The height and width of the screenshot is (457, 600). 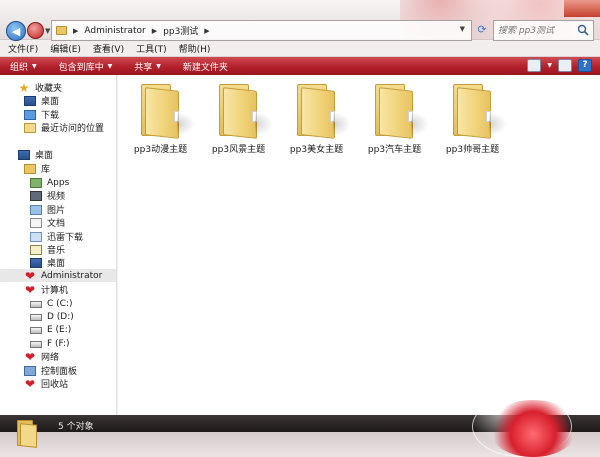 What do you see at coordinates (47, 262) in the screenshot?
I see `sidebar-item-desktop-lib: 桌面` at bounding box center [47, 262].